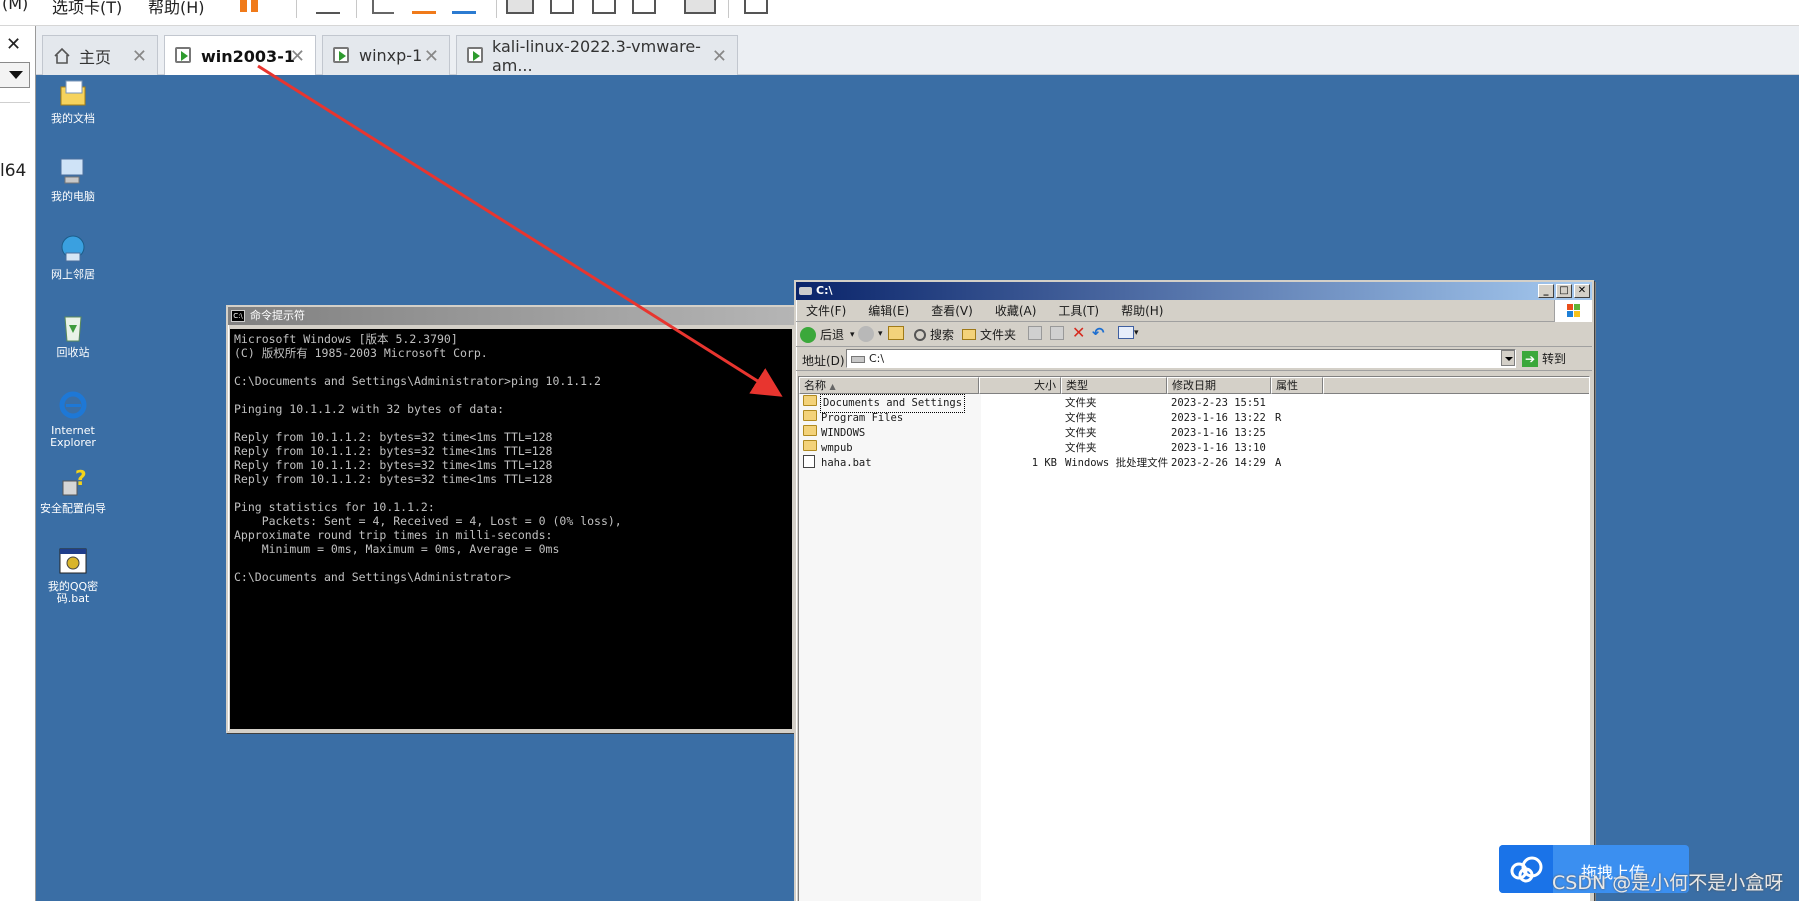  What do you see at coordinates (756, 7) in the screenshot?
I see `view-options-icon` at bounding box center [756, 7].